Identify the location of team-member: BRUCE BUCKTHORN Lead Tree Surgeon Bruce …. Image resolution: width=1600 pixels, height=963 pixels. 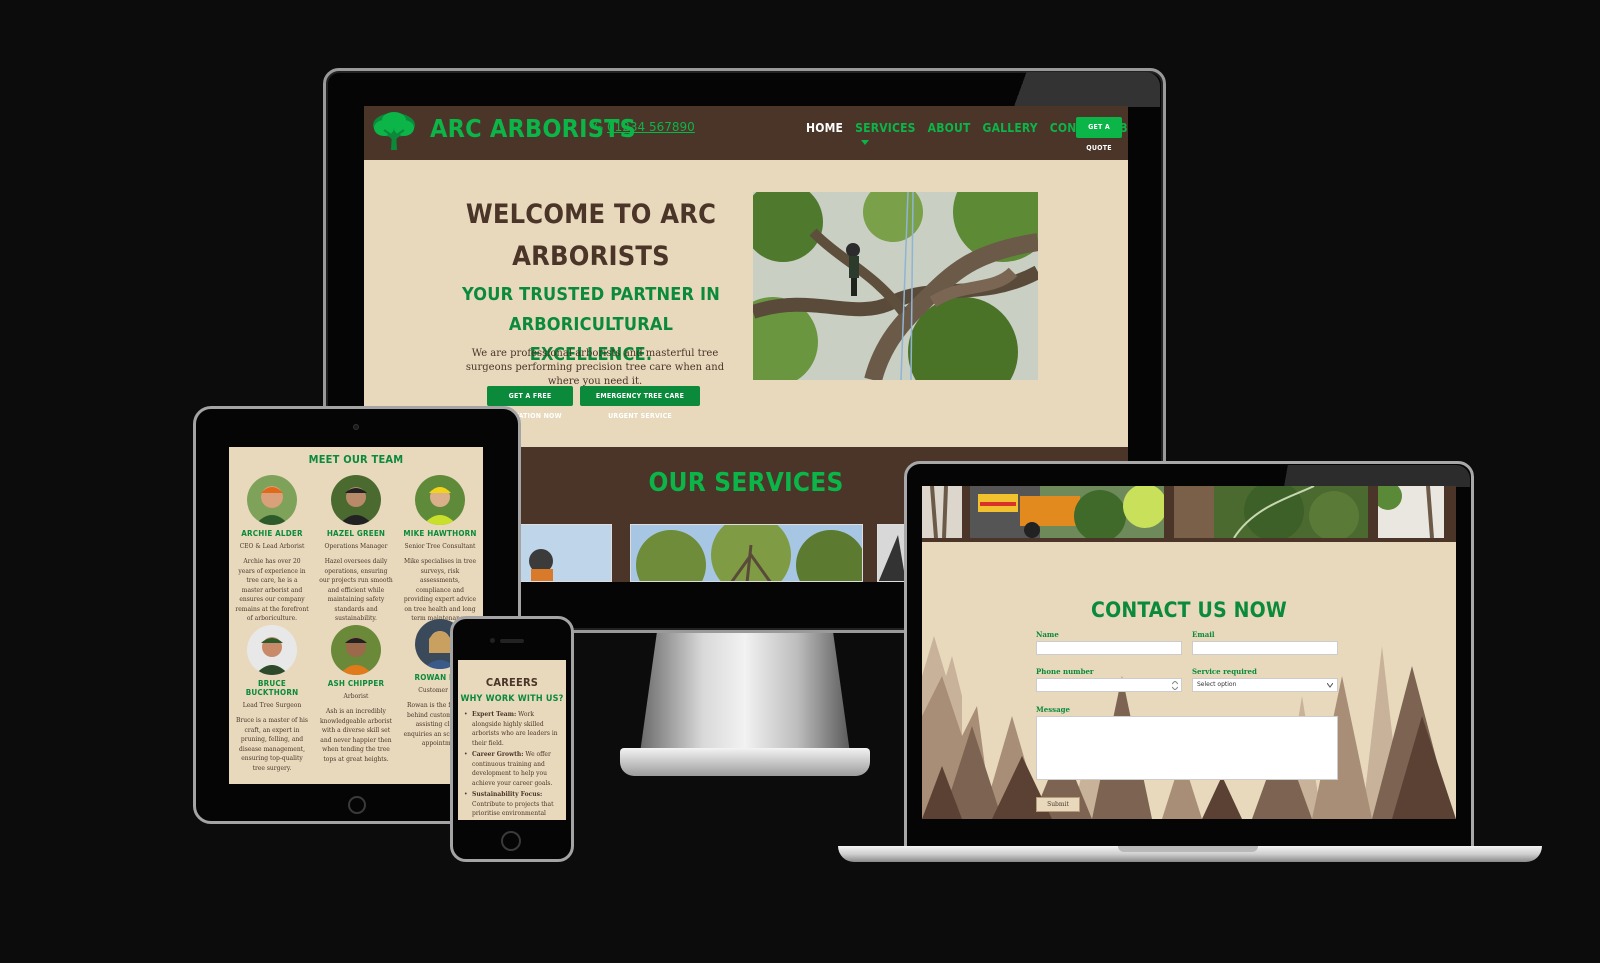
(272, 699).